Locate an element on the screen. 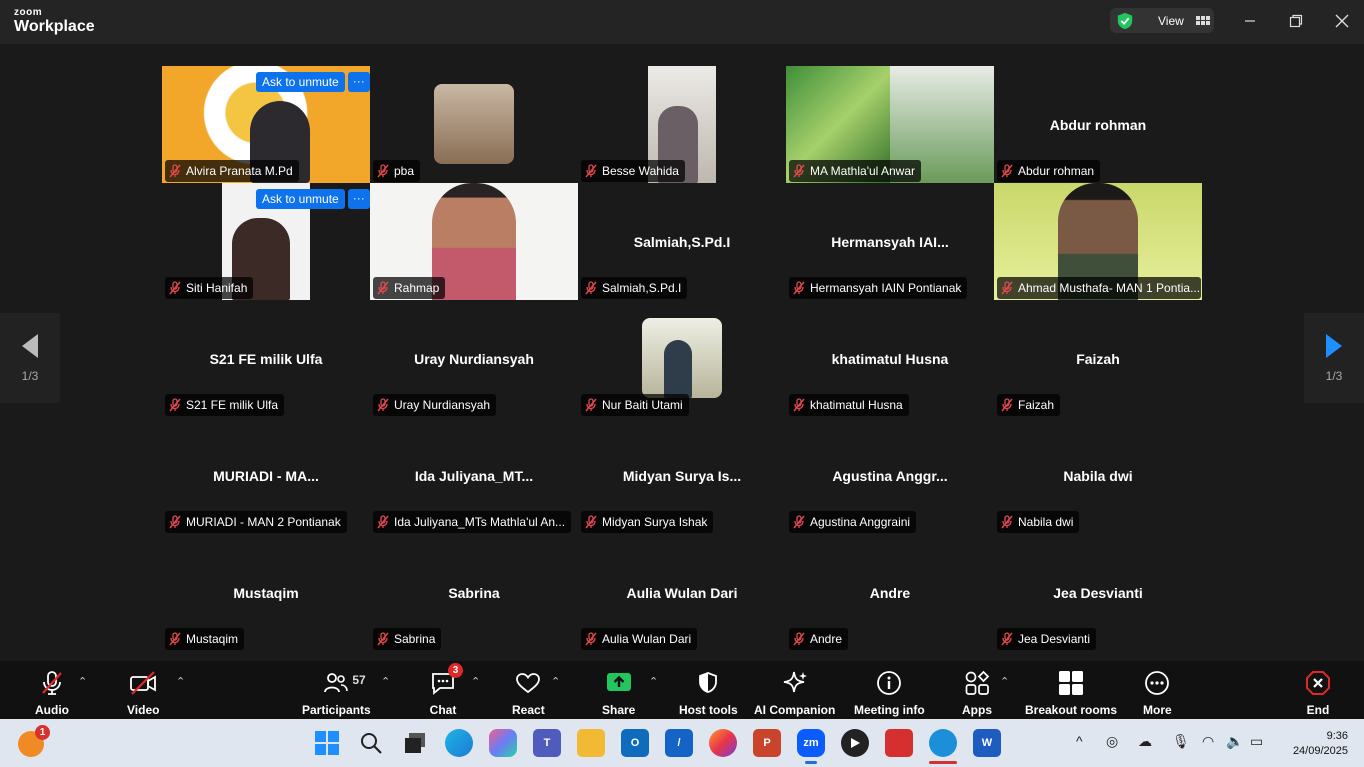 The image size is (1364, 767). participant-tile: Andre Andre is located at coordinates (890, 592).